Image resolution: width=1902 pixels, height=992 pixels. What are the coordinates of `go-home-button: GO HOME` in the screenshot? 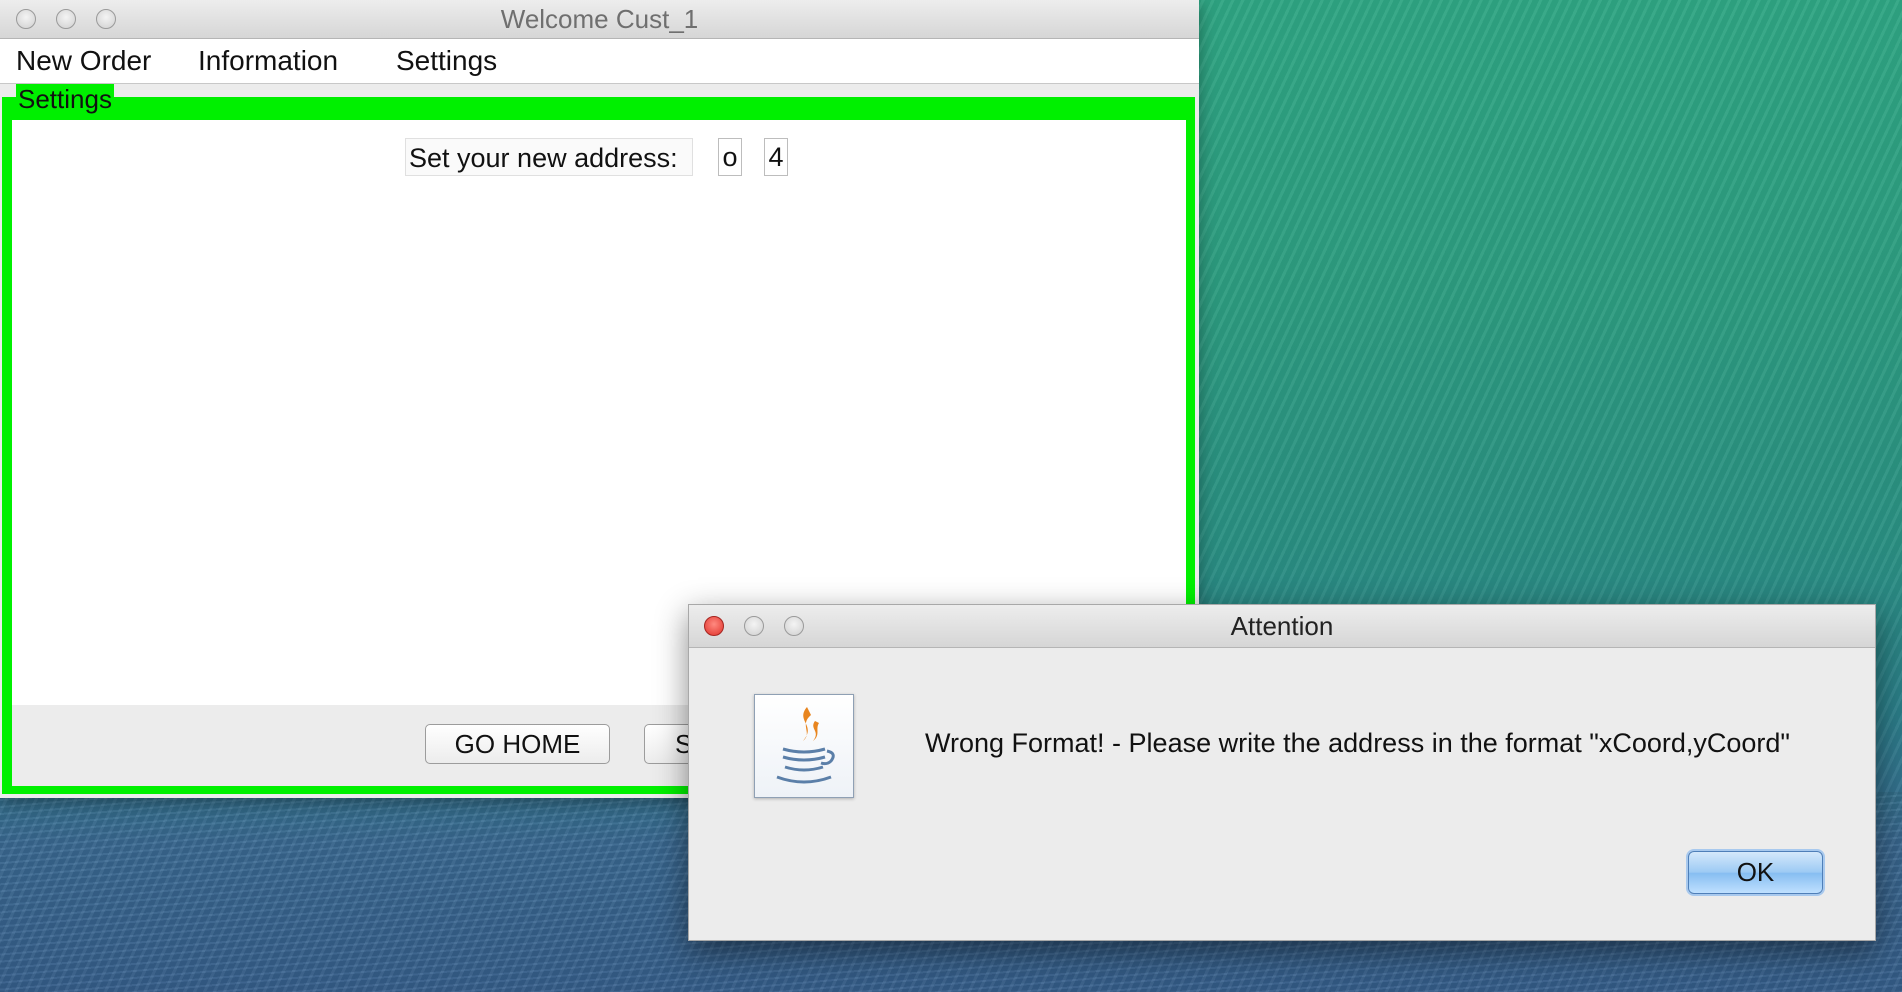 It's located at (517, 744).